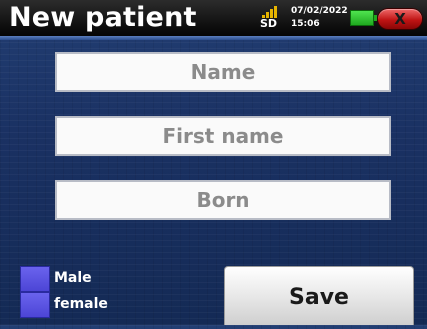  I want to click on male-label: Male, so click(73, 278).